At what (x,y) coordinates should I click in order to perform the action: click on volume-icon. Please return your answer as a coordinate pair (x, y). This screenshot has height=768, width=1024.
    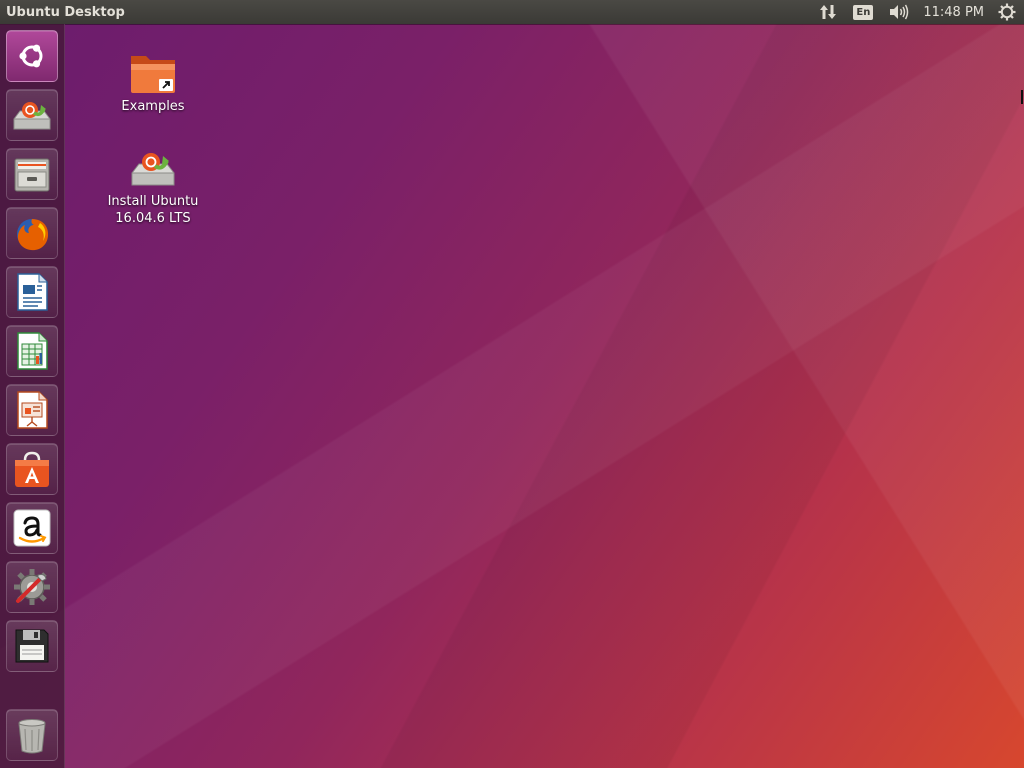
    Looking at the image, I should click on (899, 12).